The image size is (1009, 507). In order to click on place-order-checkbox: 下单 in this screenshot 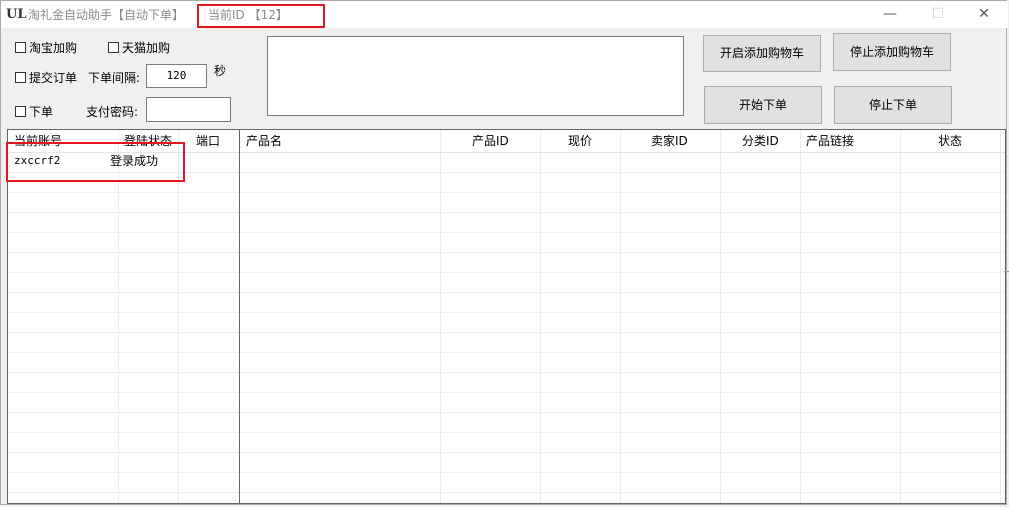, I will do `click(34, 111)`.